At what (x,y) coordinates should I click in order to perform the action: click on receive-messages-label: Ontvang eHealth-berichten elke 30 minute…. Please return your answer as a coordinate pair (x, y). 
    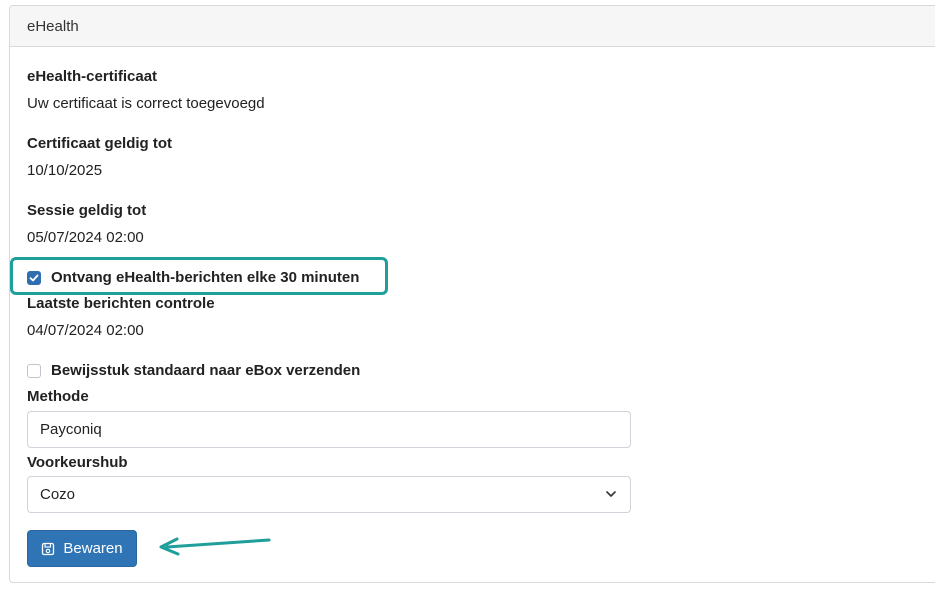
    Looking at the image, I should click on (205, 277).